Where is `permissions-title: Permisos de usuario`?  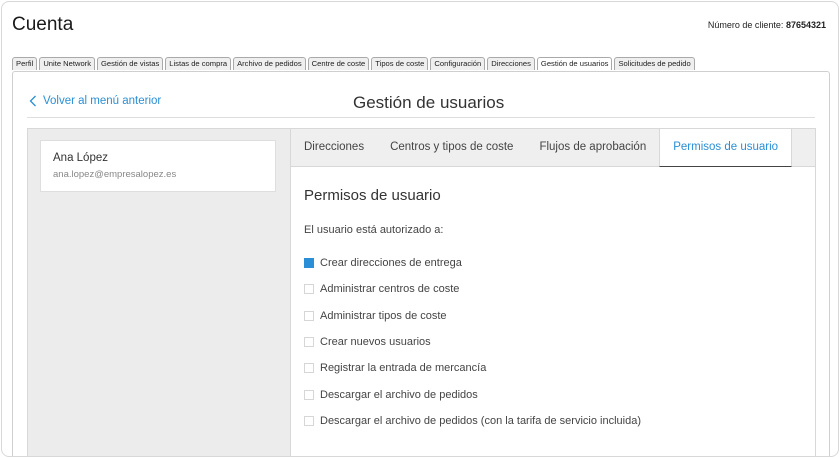 permissions-title: Permisos de usuario is located at coordinates (372, 195).